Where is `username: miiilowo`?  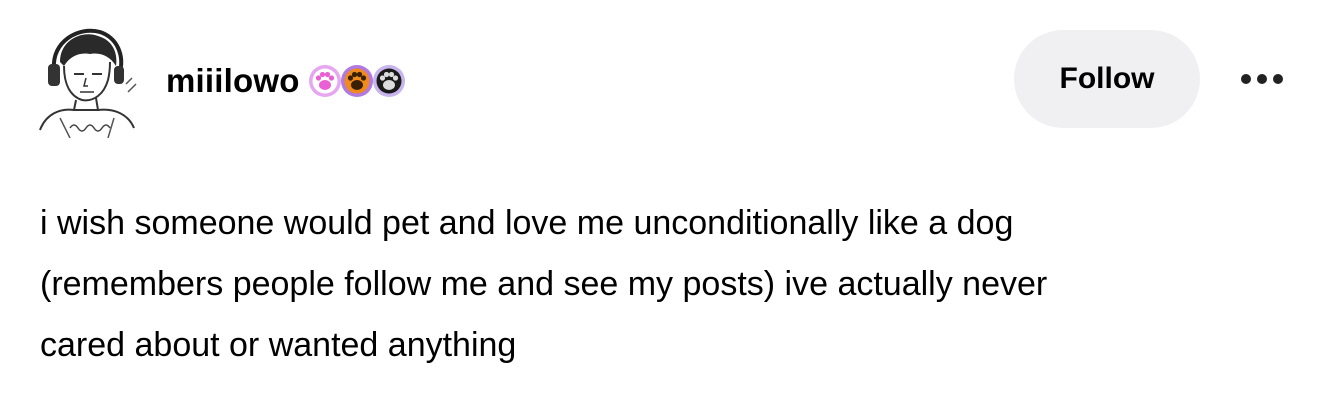 username: miiilowo is located at coordinates (233, 81).